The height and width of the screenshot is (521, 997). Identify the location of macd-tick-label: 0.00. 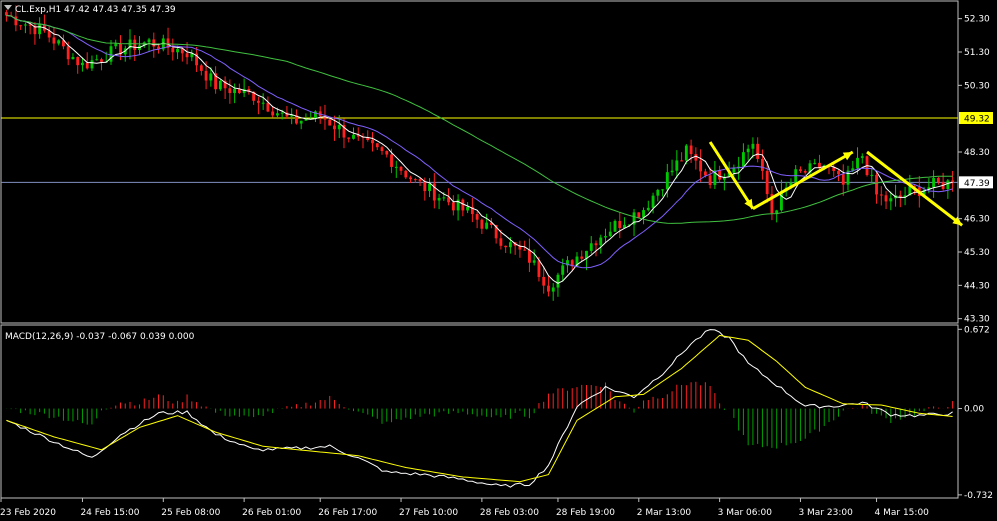
(974, 410).